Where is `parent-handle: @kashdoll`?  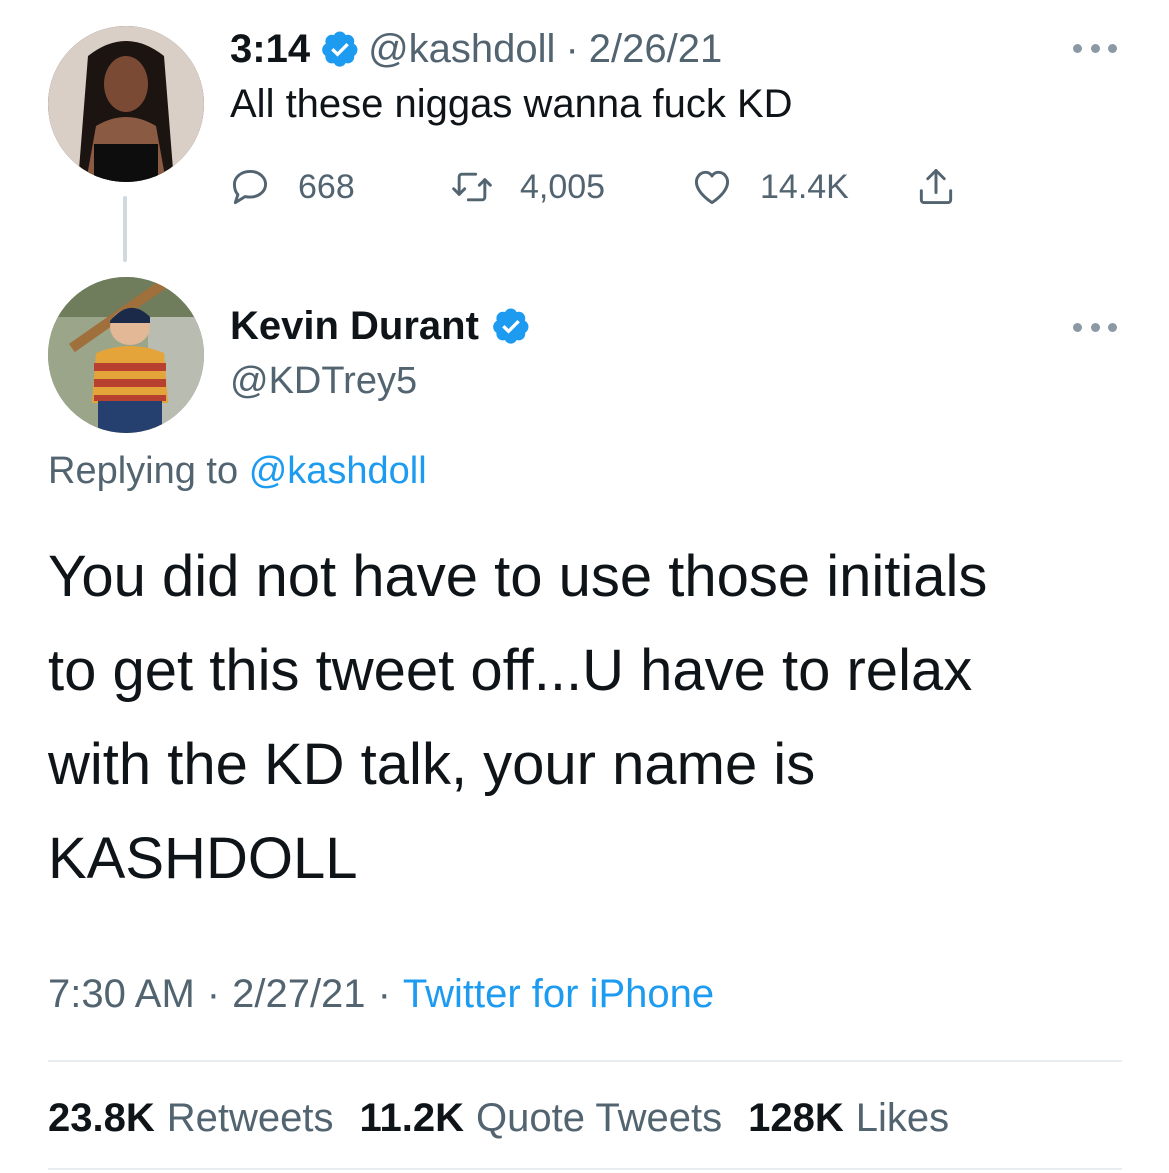
parent-handle: @kashdoll is located at coordinates (461, 49).